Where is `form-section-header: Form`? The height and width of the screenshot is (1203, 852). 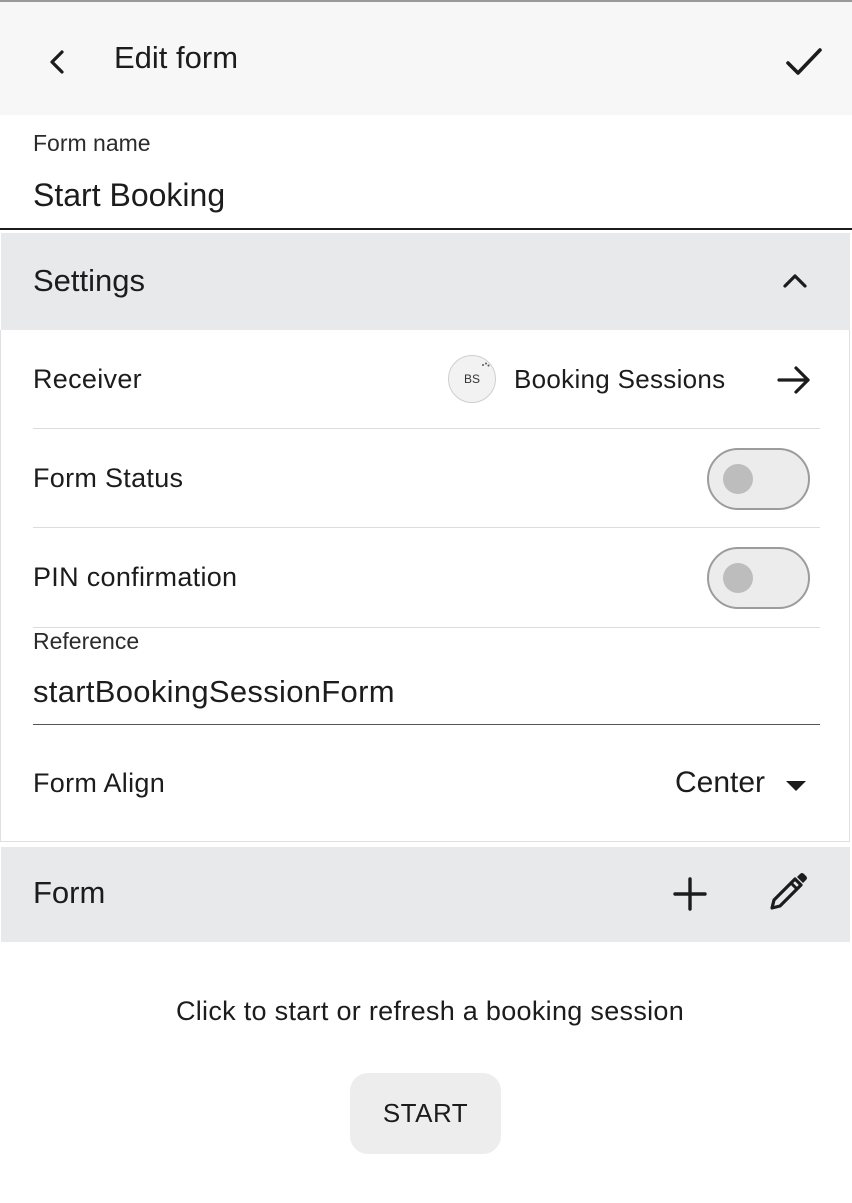
form-section-header: Form is located at coordinates (425, 894).